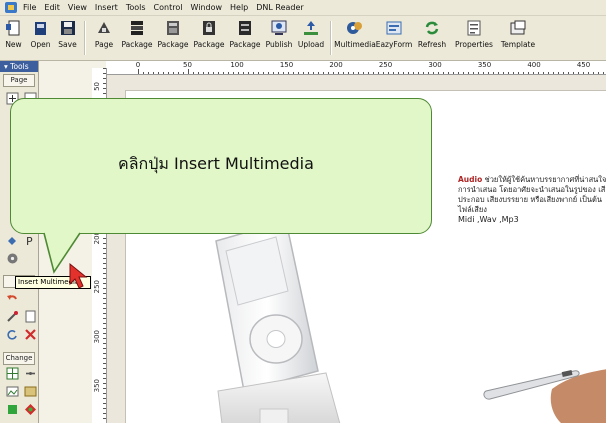  I want to click on new-button: New, so click(13, 32).